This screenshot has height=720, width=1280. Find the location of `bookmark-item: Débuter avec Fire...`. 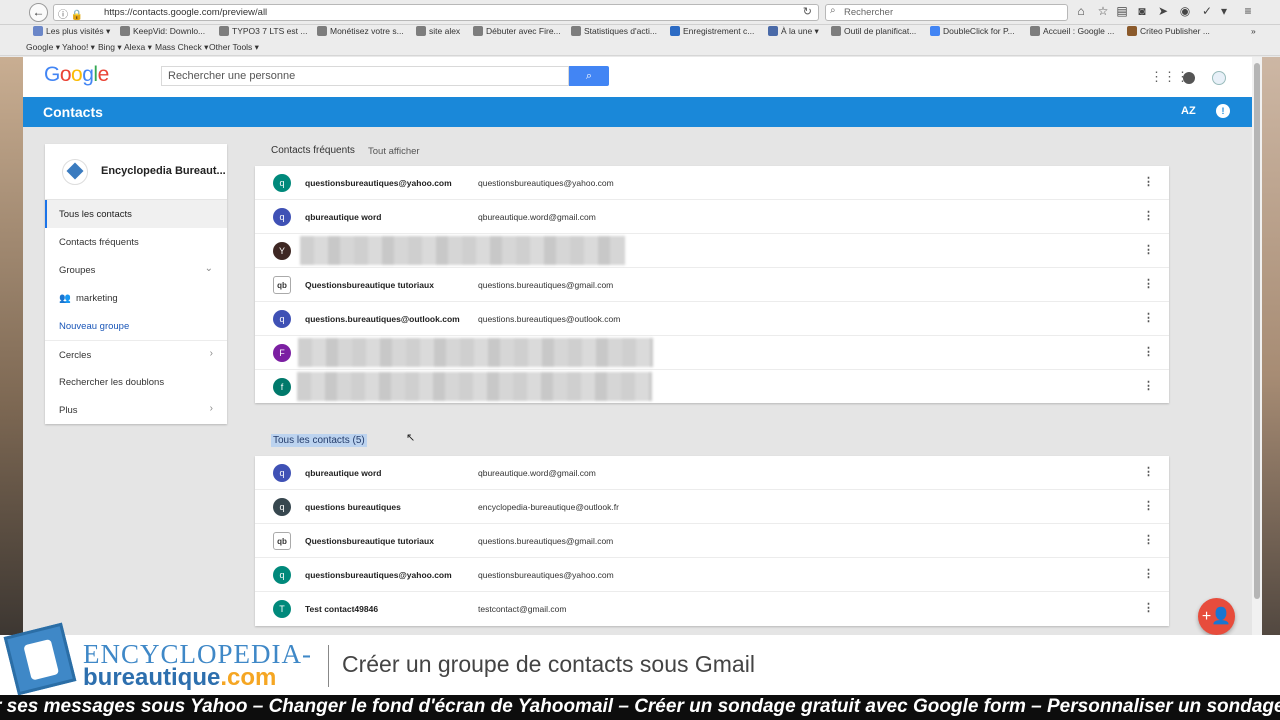

bookmark-item: Débuter avec Fire... is located at coordinates (517, 31).